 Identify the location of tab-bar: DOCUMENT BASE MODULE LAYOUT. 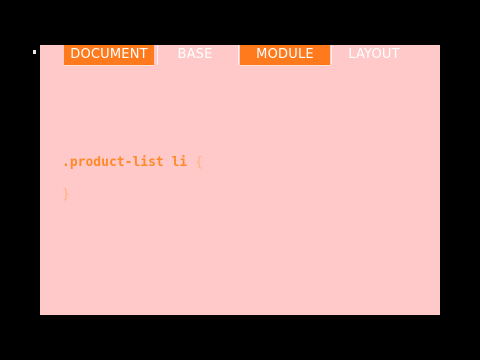
(240, 55).